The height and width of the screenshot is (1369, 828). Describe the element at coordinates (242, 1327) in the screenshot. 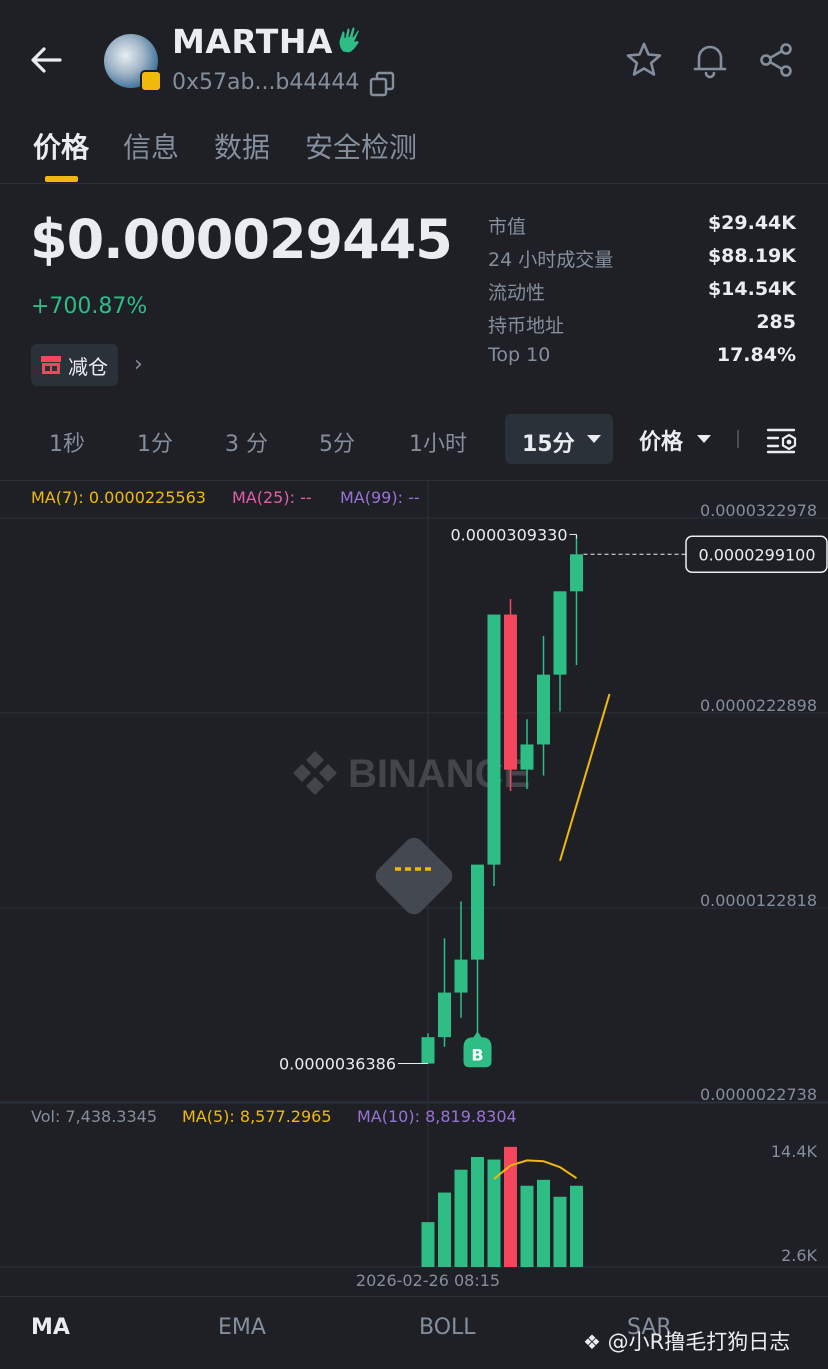

I see `tab-ema: EMA` at that location.